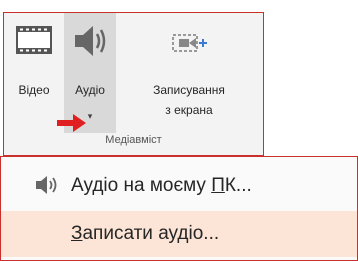 Image resolution: width=358 pixels, height=261 pixels. Describe the element at coordinates (34, 40) in the screenshot. I see `film-icon` at that location.